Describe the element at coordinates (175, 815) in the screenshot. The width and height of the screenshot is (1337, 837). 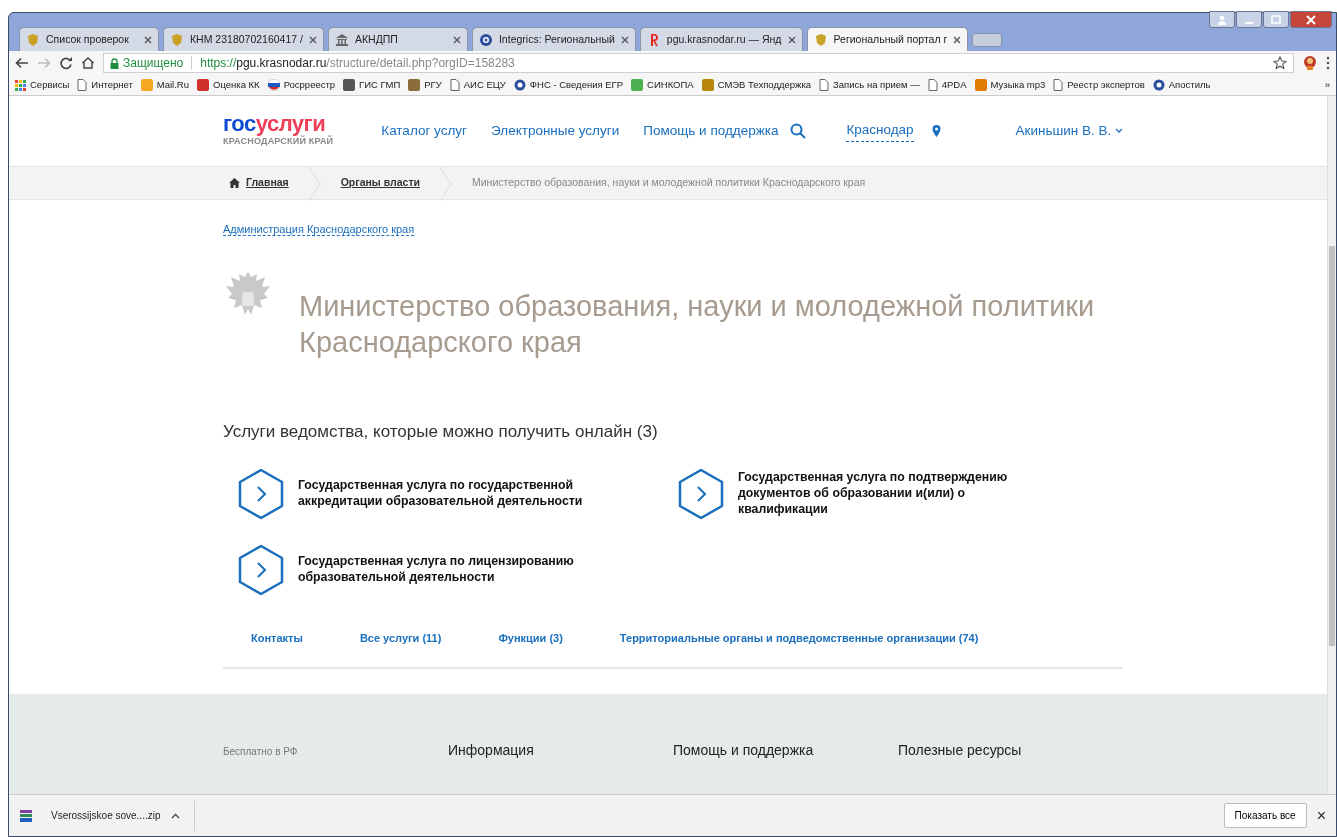
I see `chevron-up-icon` at that location.